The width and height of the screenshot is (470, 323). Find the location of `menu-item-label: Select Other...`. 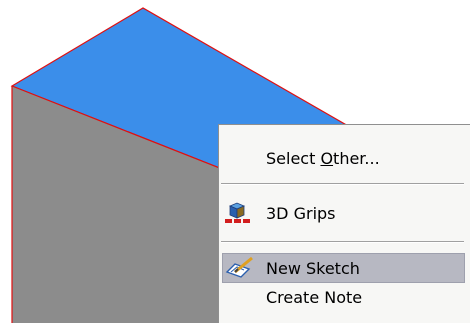

menu-item-label: Select Other... is located at coordinates (323, 158).